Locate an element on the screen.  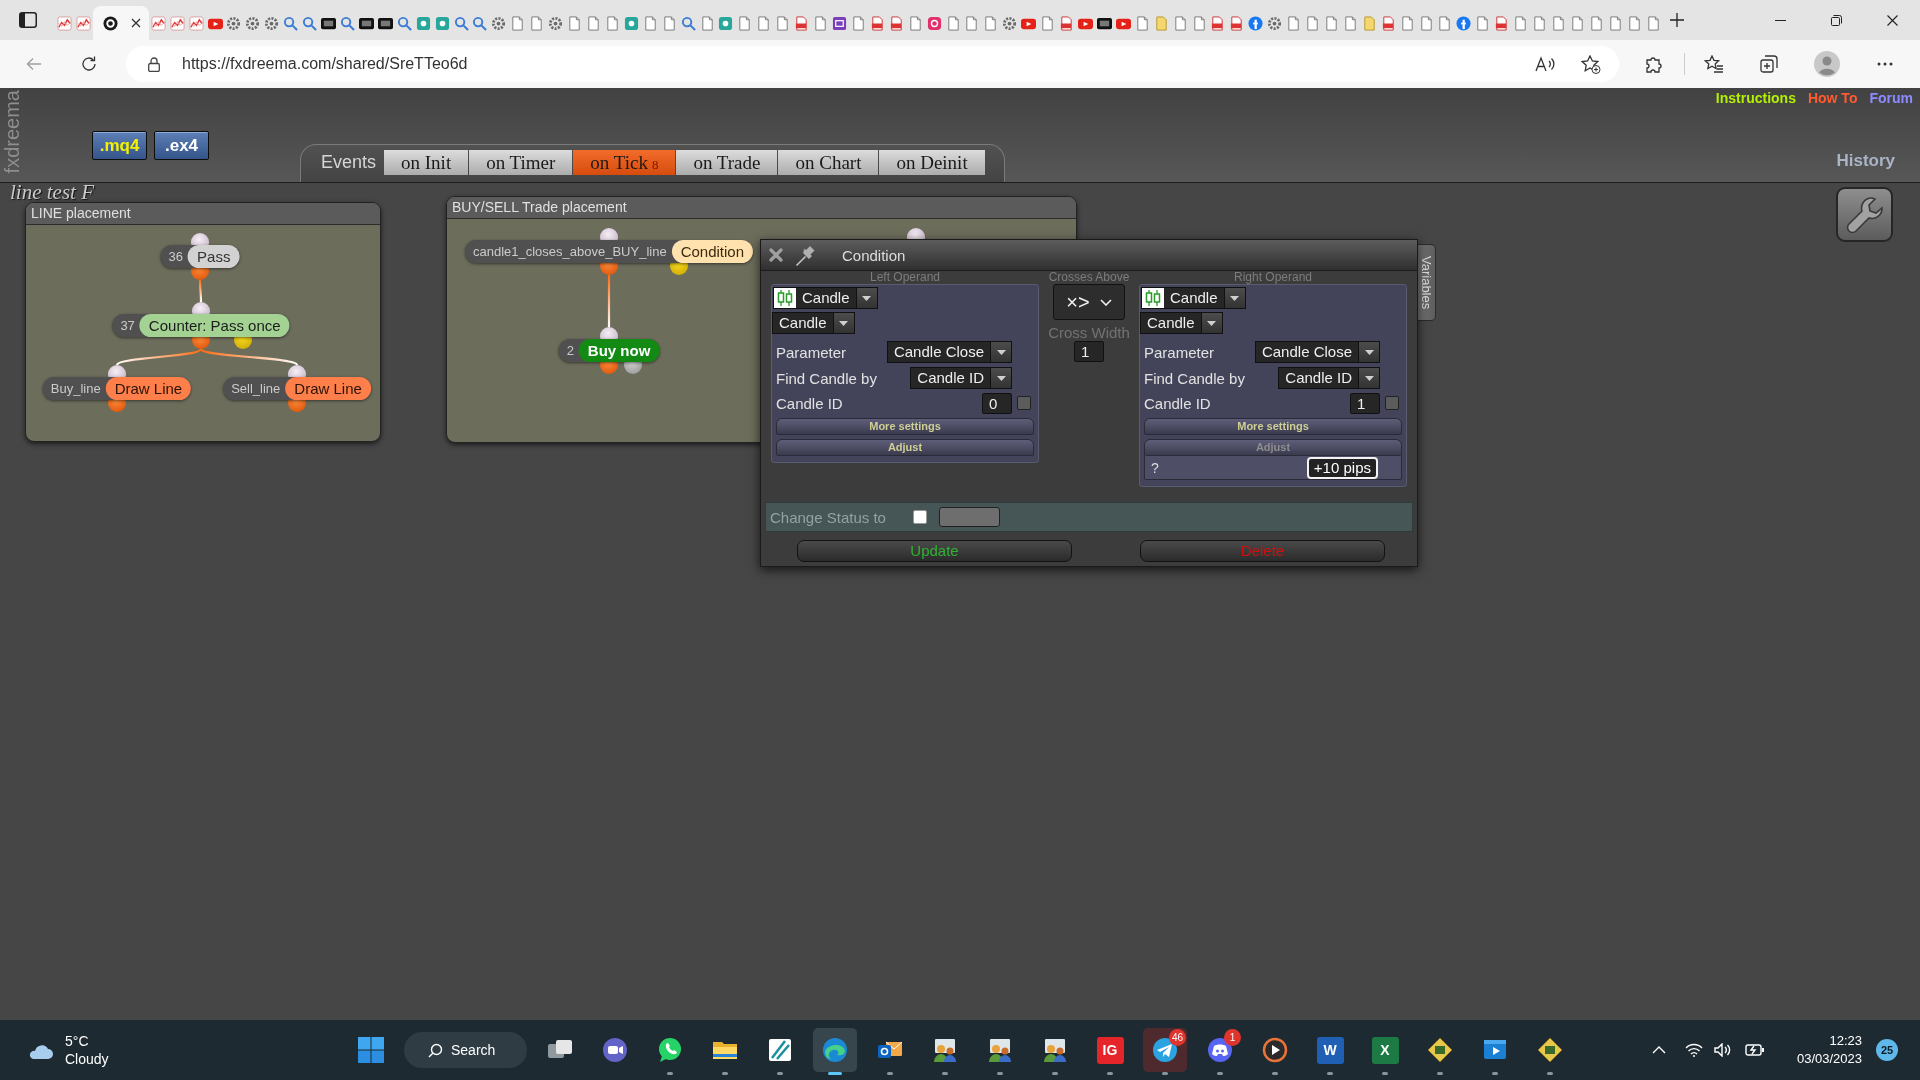
clock-date: 03/03/2023 is located at coordinates (1829, 1059).